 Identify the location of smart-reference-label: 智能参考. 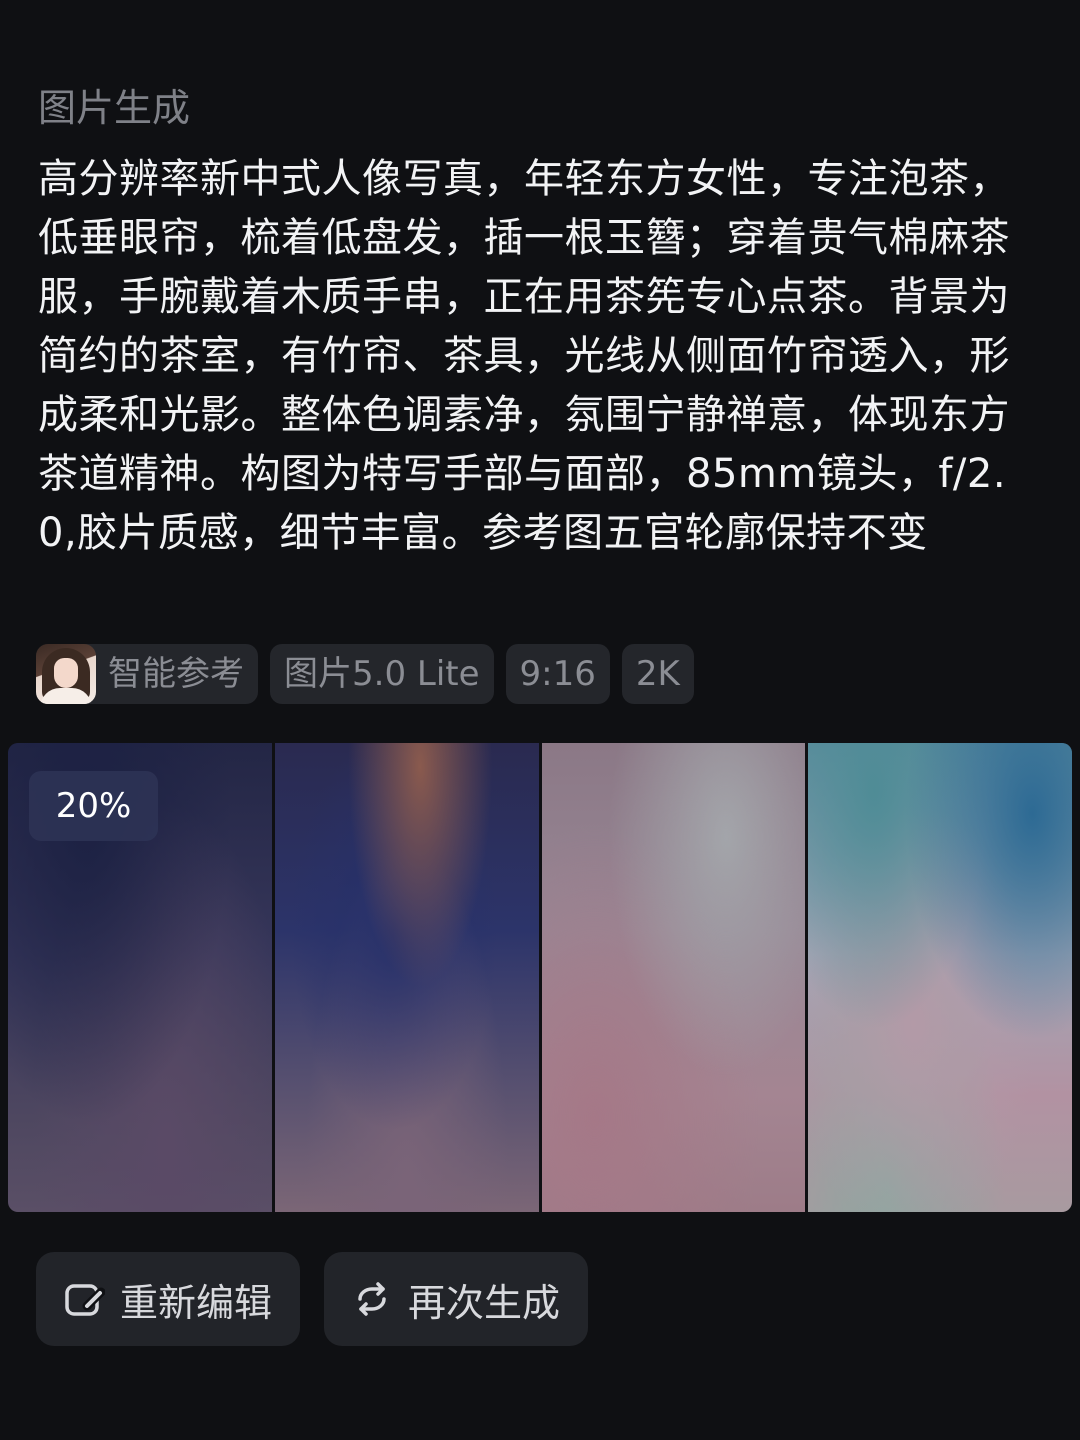
(176, 674).